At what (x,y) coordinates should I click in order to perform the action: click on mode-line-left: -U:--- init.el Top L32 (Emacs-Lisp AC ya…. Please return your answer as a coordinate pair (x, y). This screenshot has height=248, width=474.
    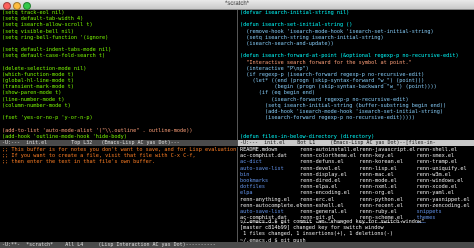
    Looking at the image, I should click on (118, 143).